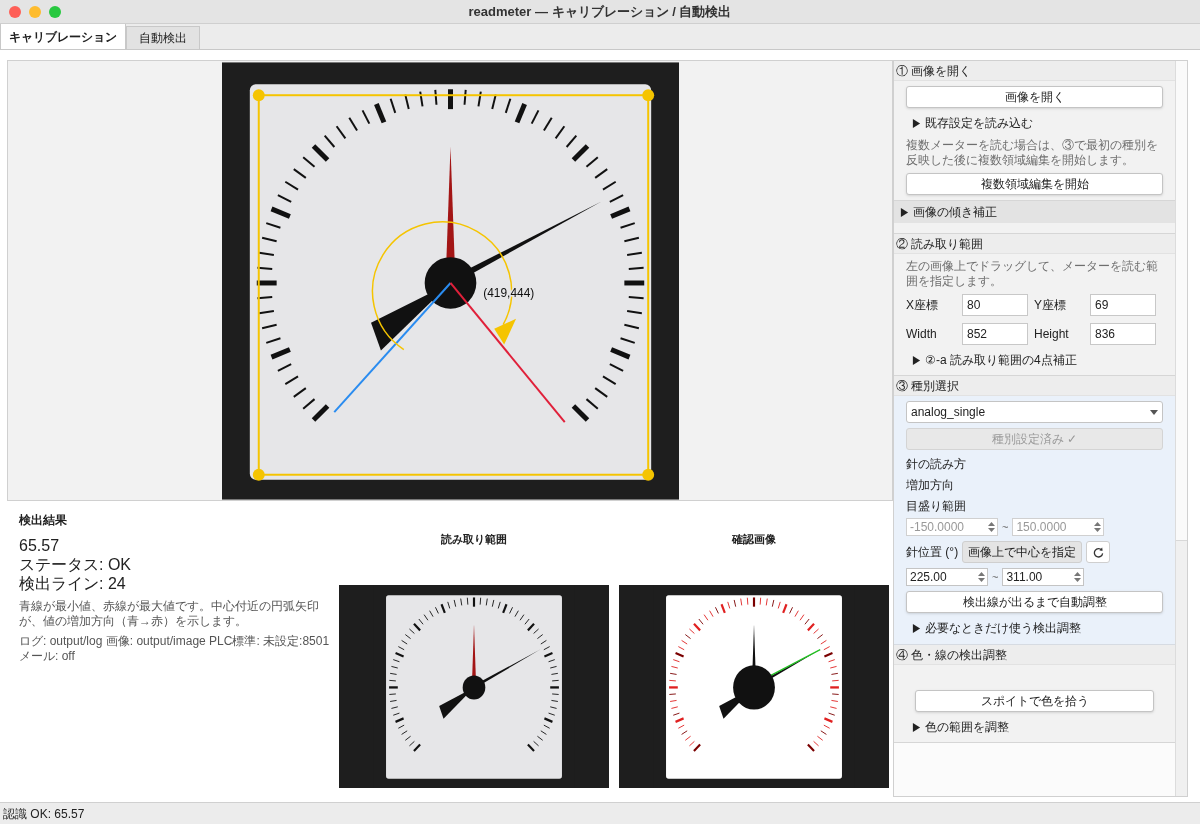 This screenshot has height=824, width=1200. Describe the element at coordinates (1022, 552) in the screenshot. I see `pick-center-button: 画像上で中心を指定` at that location.